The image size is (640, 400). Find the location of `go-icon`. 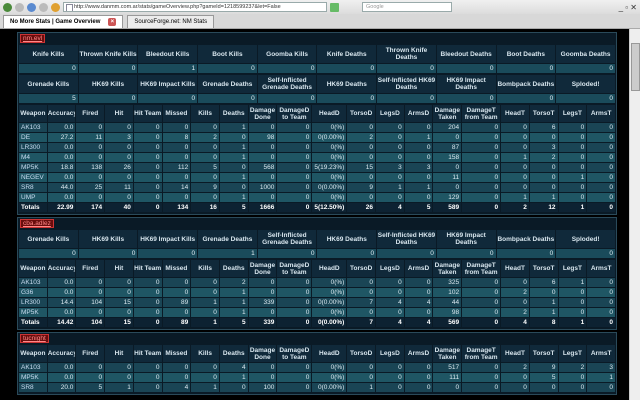

go-icon is located at coordinates (334, 7).